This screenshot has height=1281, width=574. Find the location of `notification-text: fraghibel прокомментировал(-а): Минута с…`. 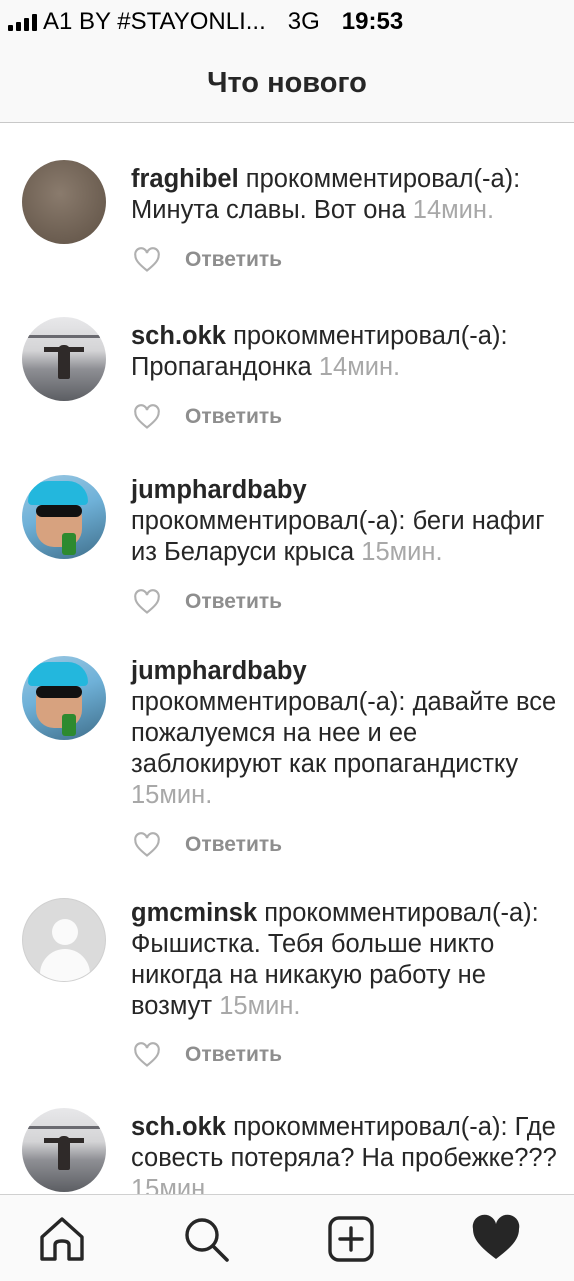

notification-text: fraghibel прокомментировал(-а): Минута с… is located at coordinates (351, 195).